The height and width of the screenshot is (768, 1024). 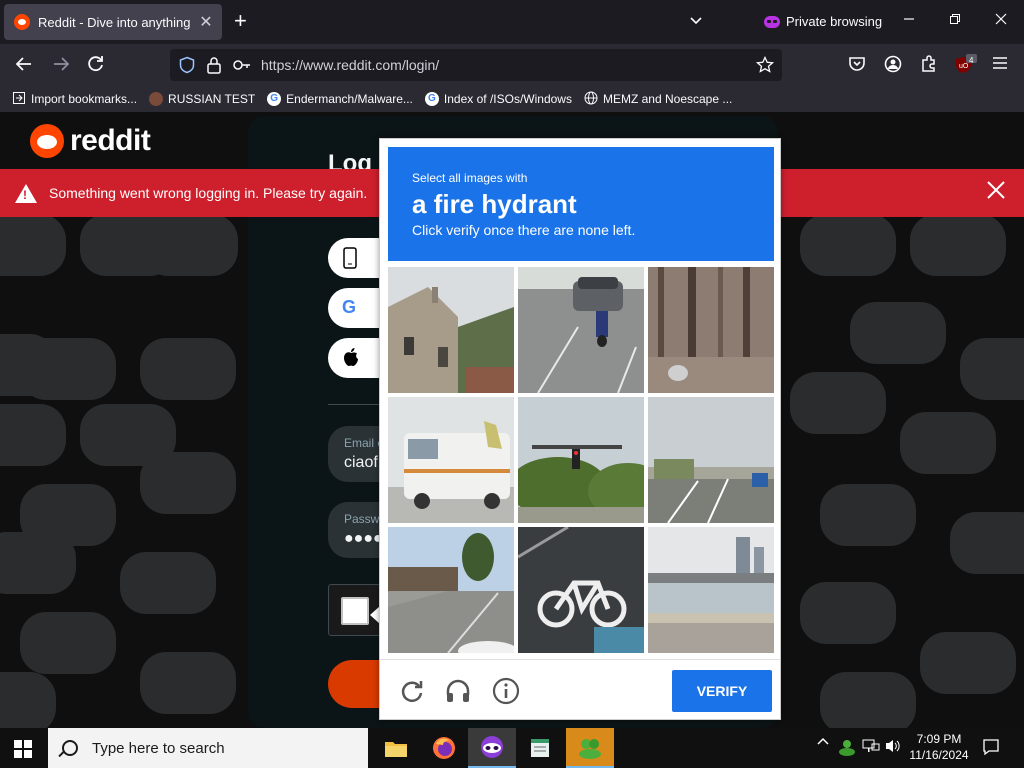 I want to click on tab-close-icon: ✕, so click(x=206, y=22).